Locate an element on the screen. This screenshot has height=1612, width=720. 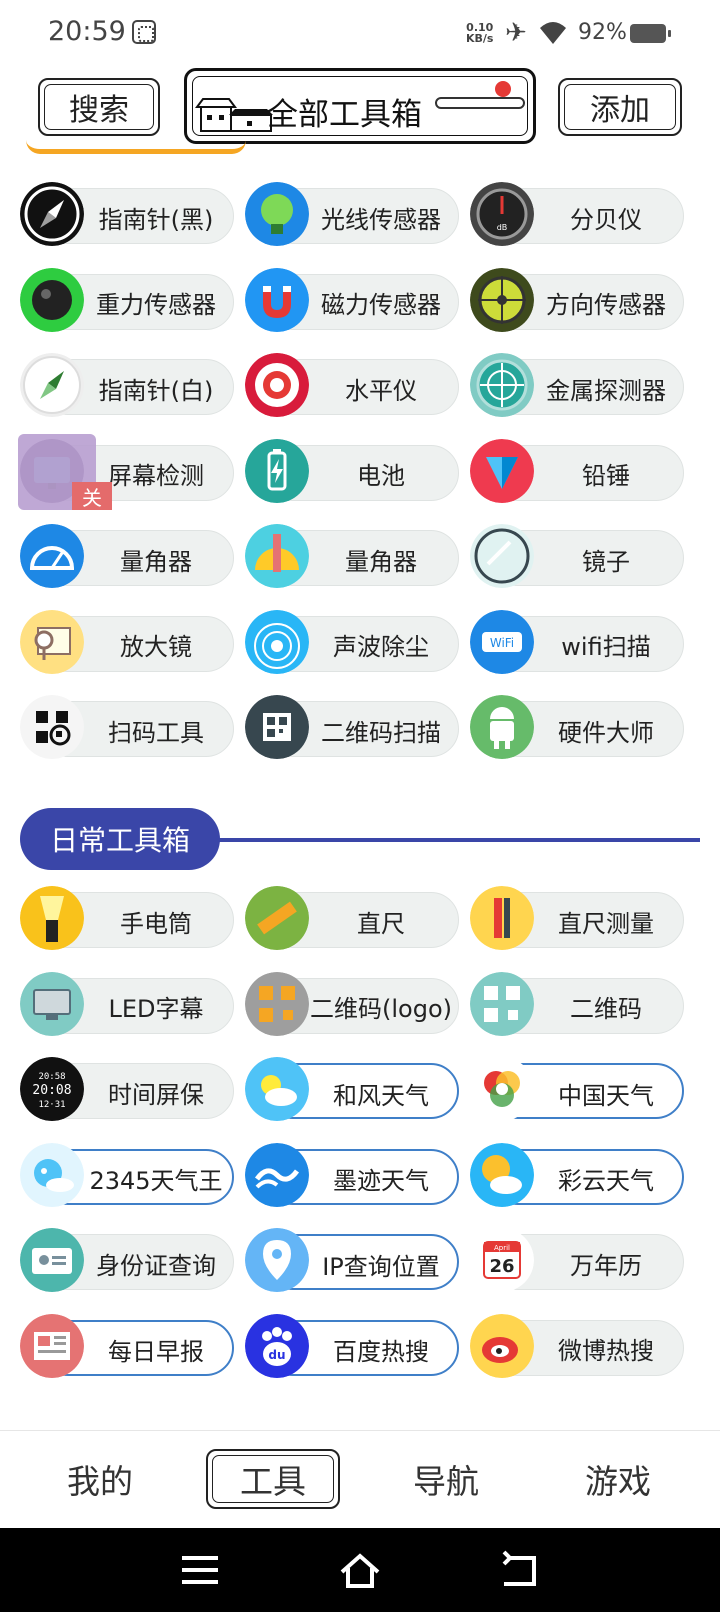
tool-tile: 时间屏保 20:58 20:08 12·31 is located at coordinates (127, 1089).